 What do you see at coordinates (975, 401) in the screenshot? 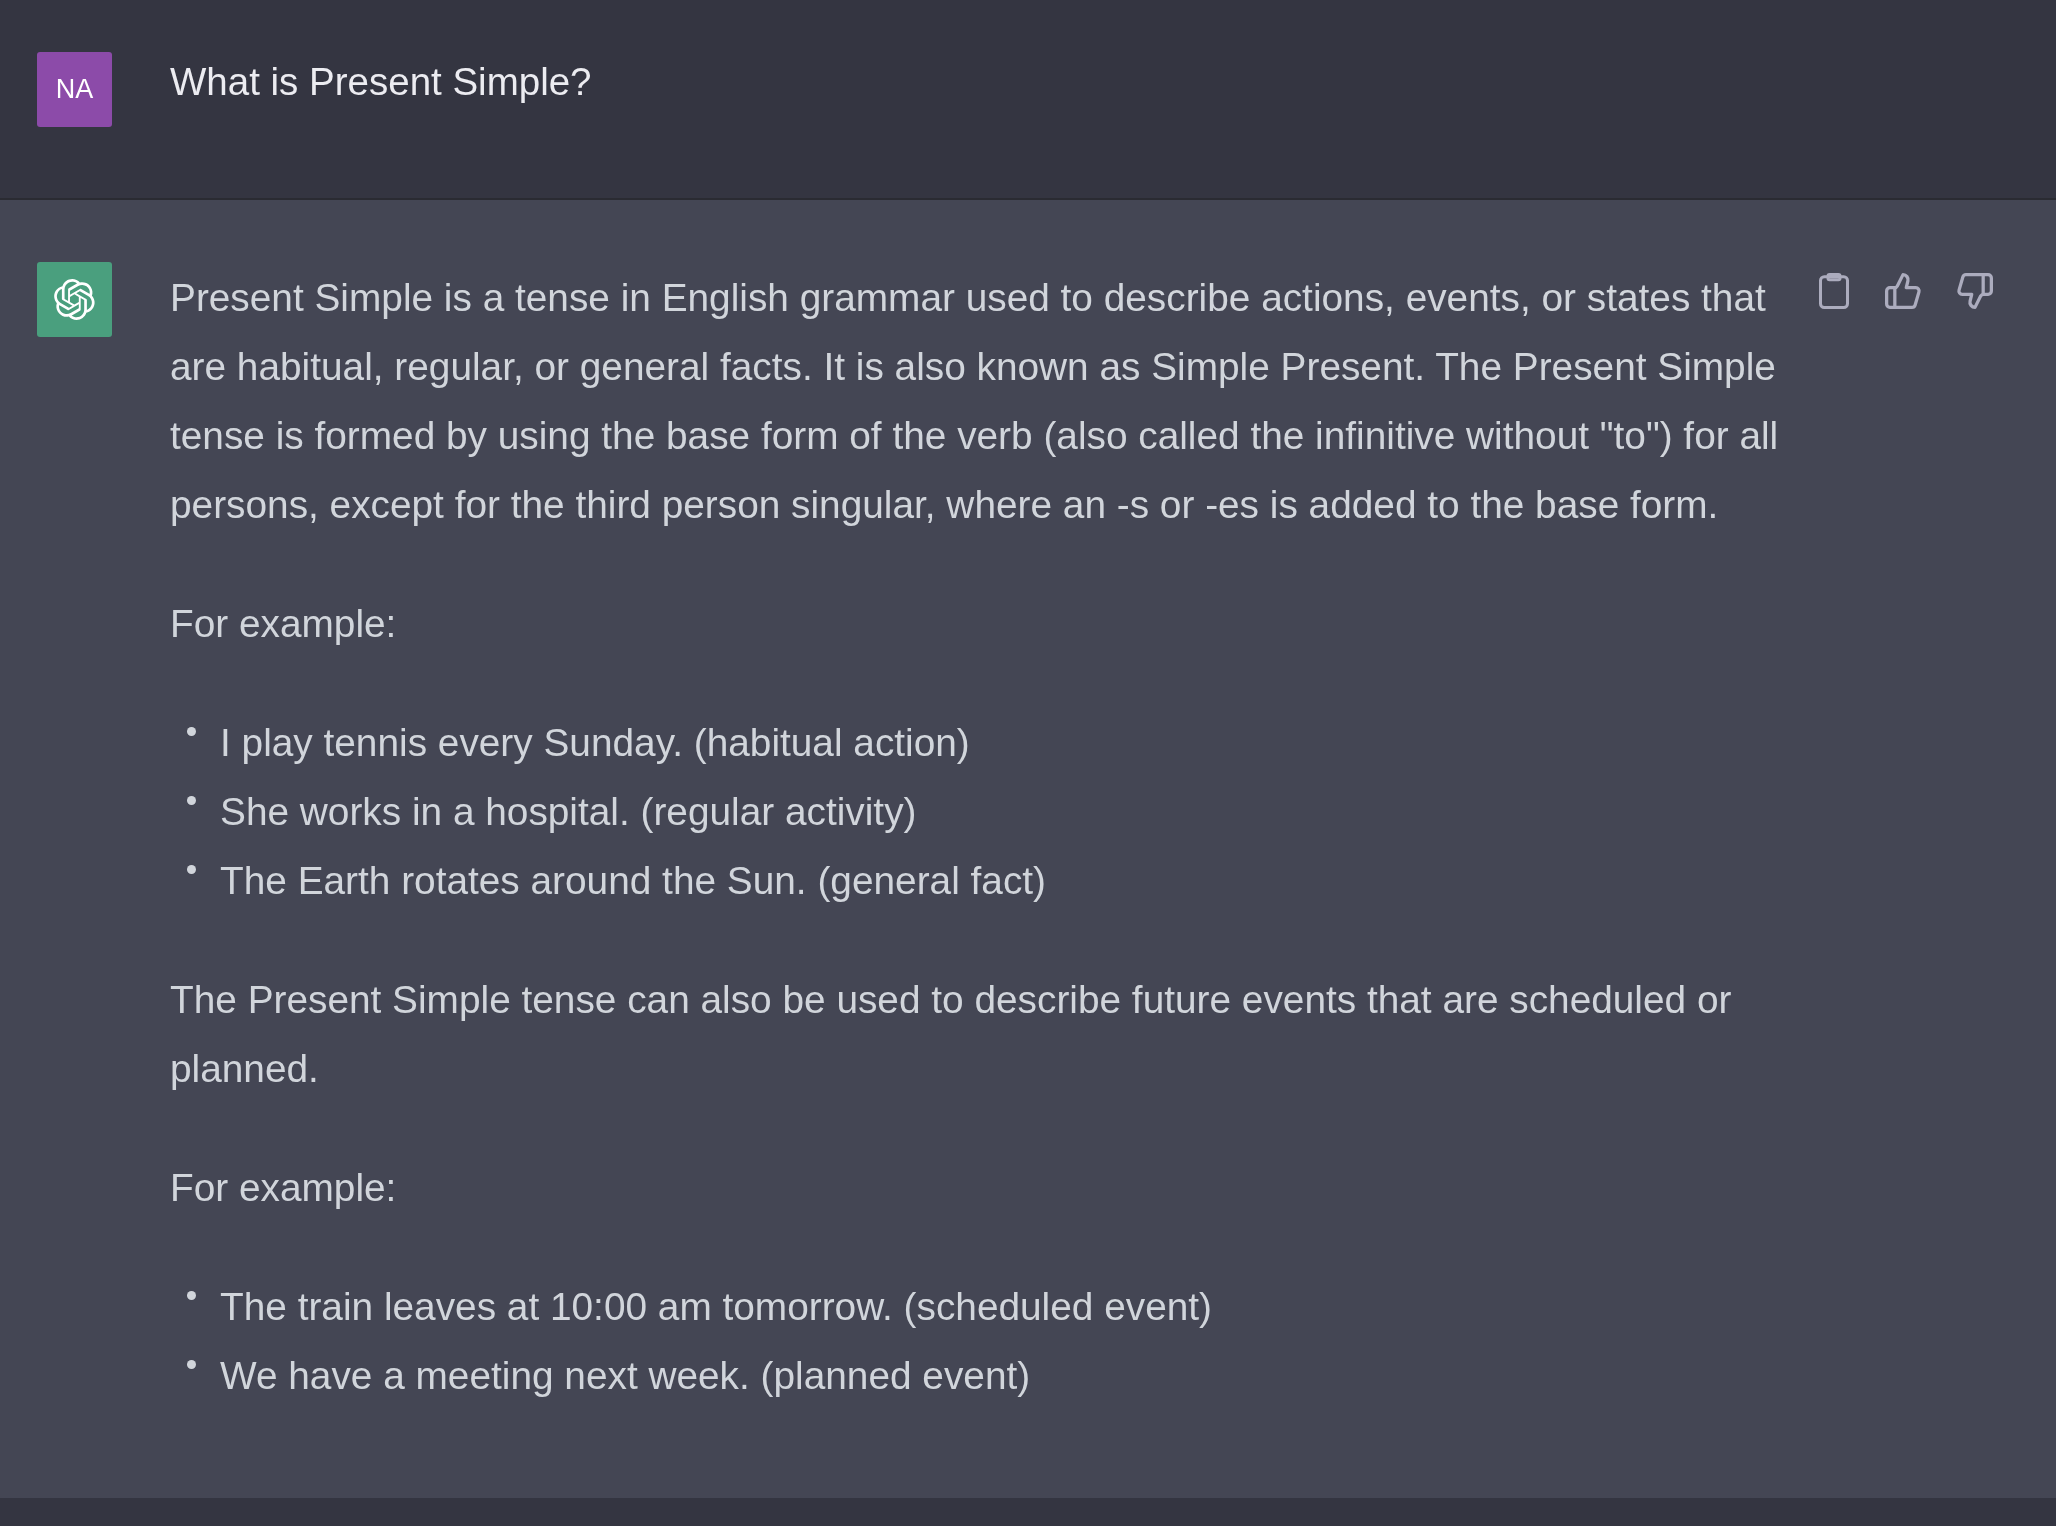
I see `answer-paragraph: Present Simple is a tense in English grammar used to describe actions, events, or states that are habitual, regular, or general facts. It is also known as Simple Present. The Present Simple tense is formed by using the base form of the verb (also called the infinitive without "to") for all persons, except for the third person singular, where an -s or -es is added to the base form.` at bounding box center [975, 401].